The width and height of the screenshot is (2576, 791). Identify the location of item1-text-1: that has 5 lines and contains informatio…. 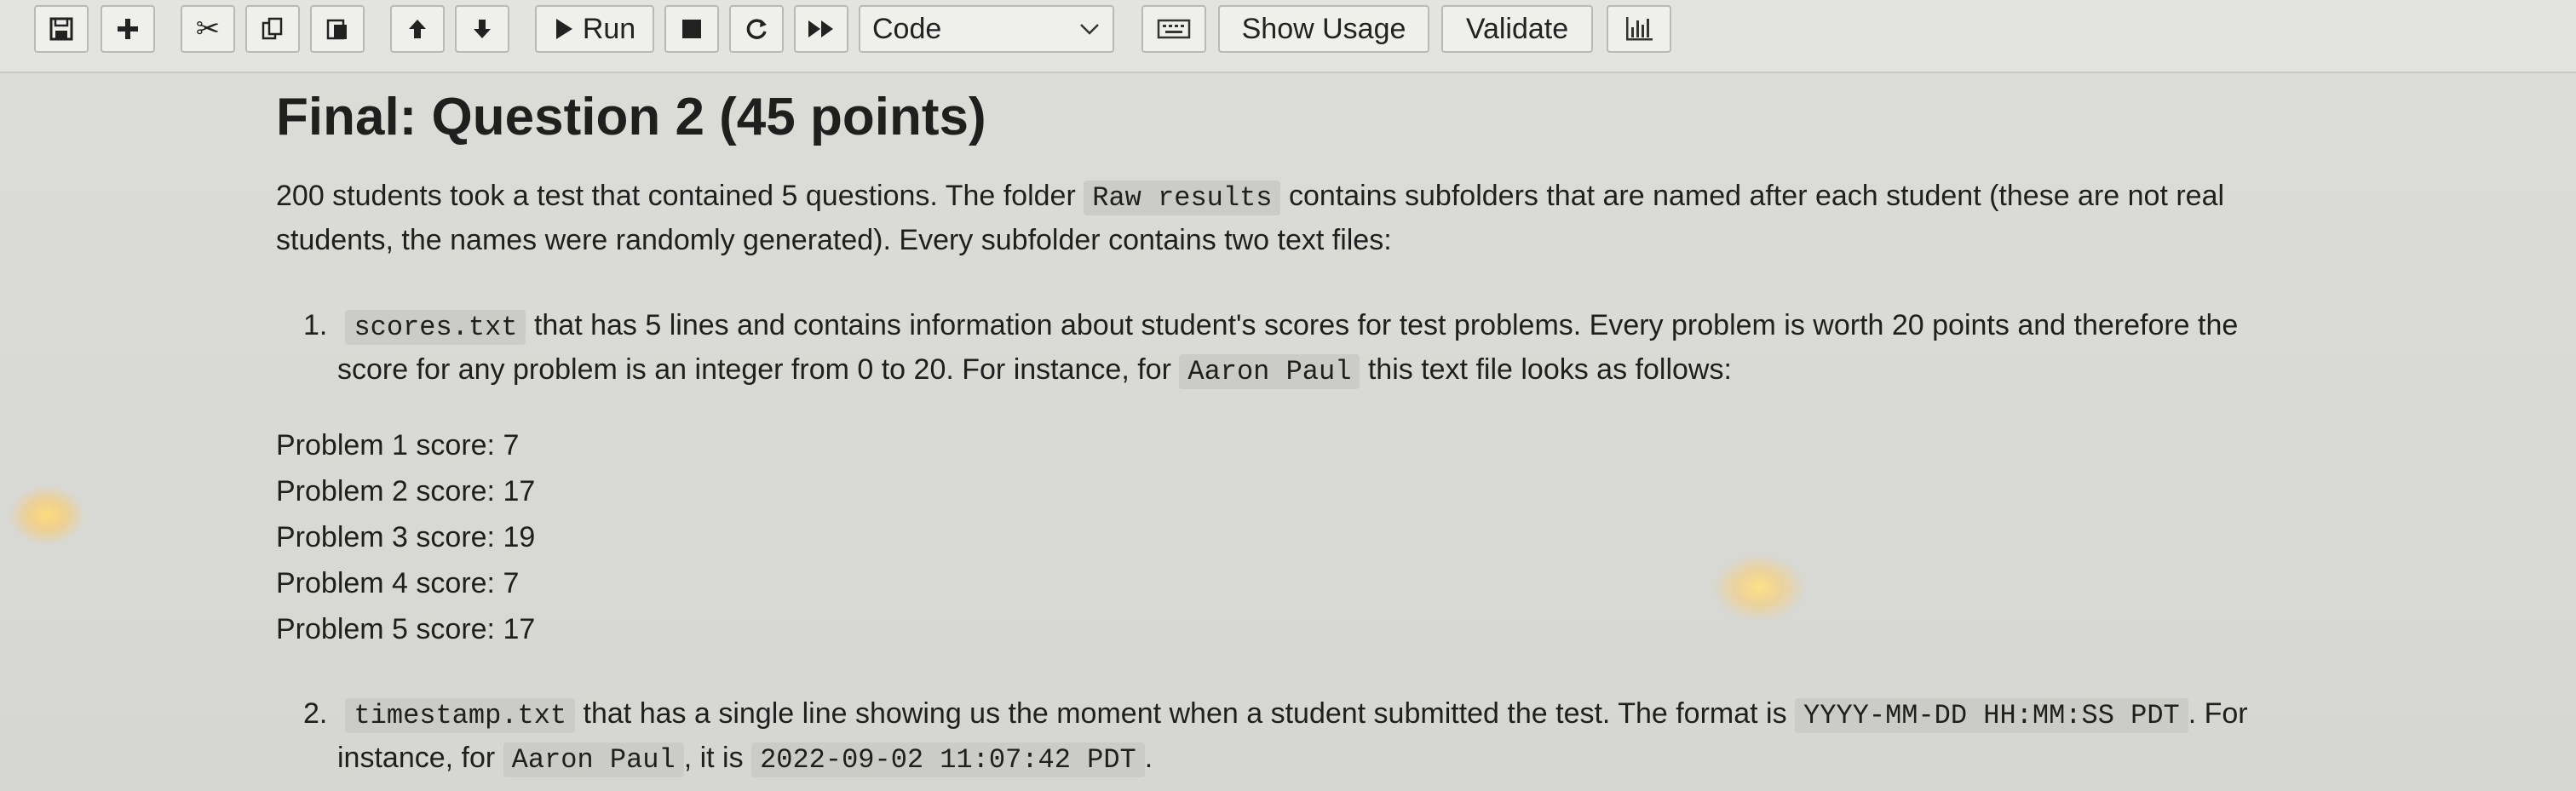
(1386, 325).